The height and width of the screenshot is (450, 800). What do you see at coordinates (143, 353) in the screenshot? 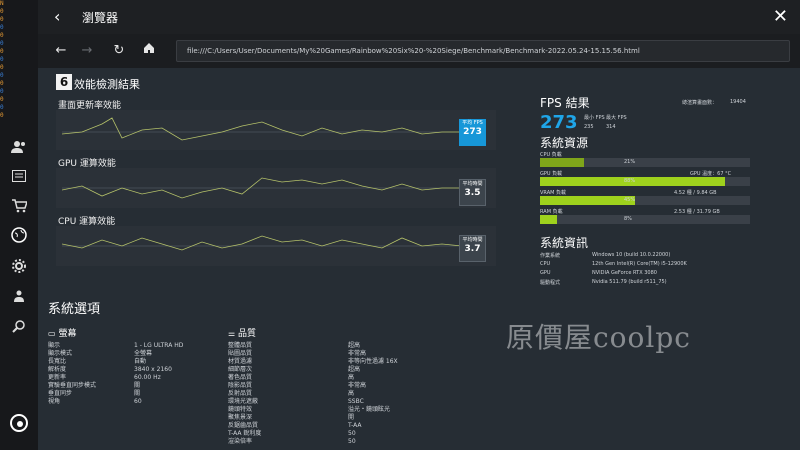
I see `display-value: 全螢幕` at bounding box center [143, 353].